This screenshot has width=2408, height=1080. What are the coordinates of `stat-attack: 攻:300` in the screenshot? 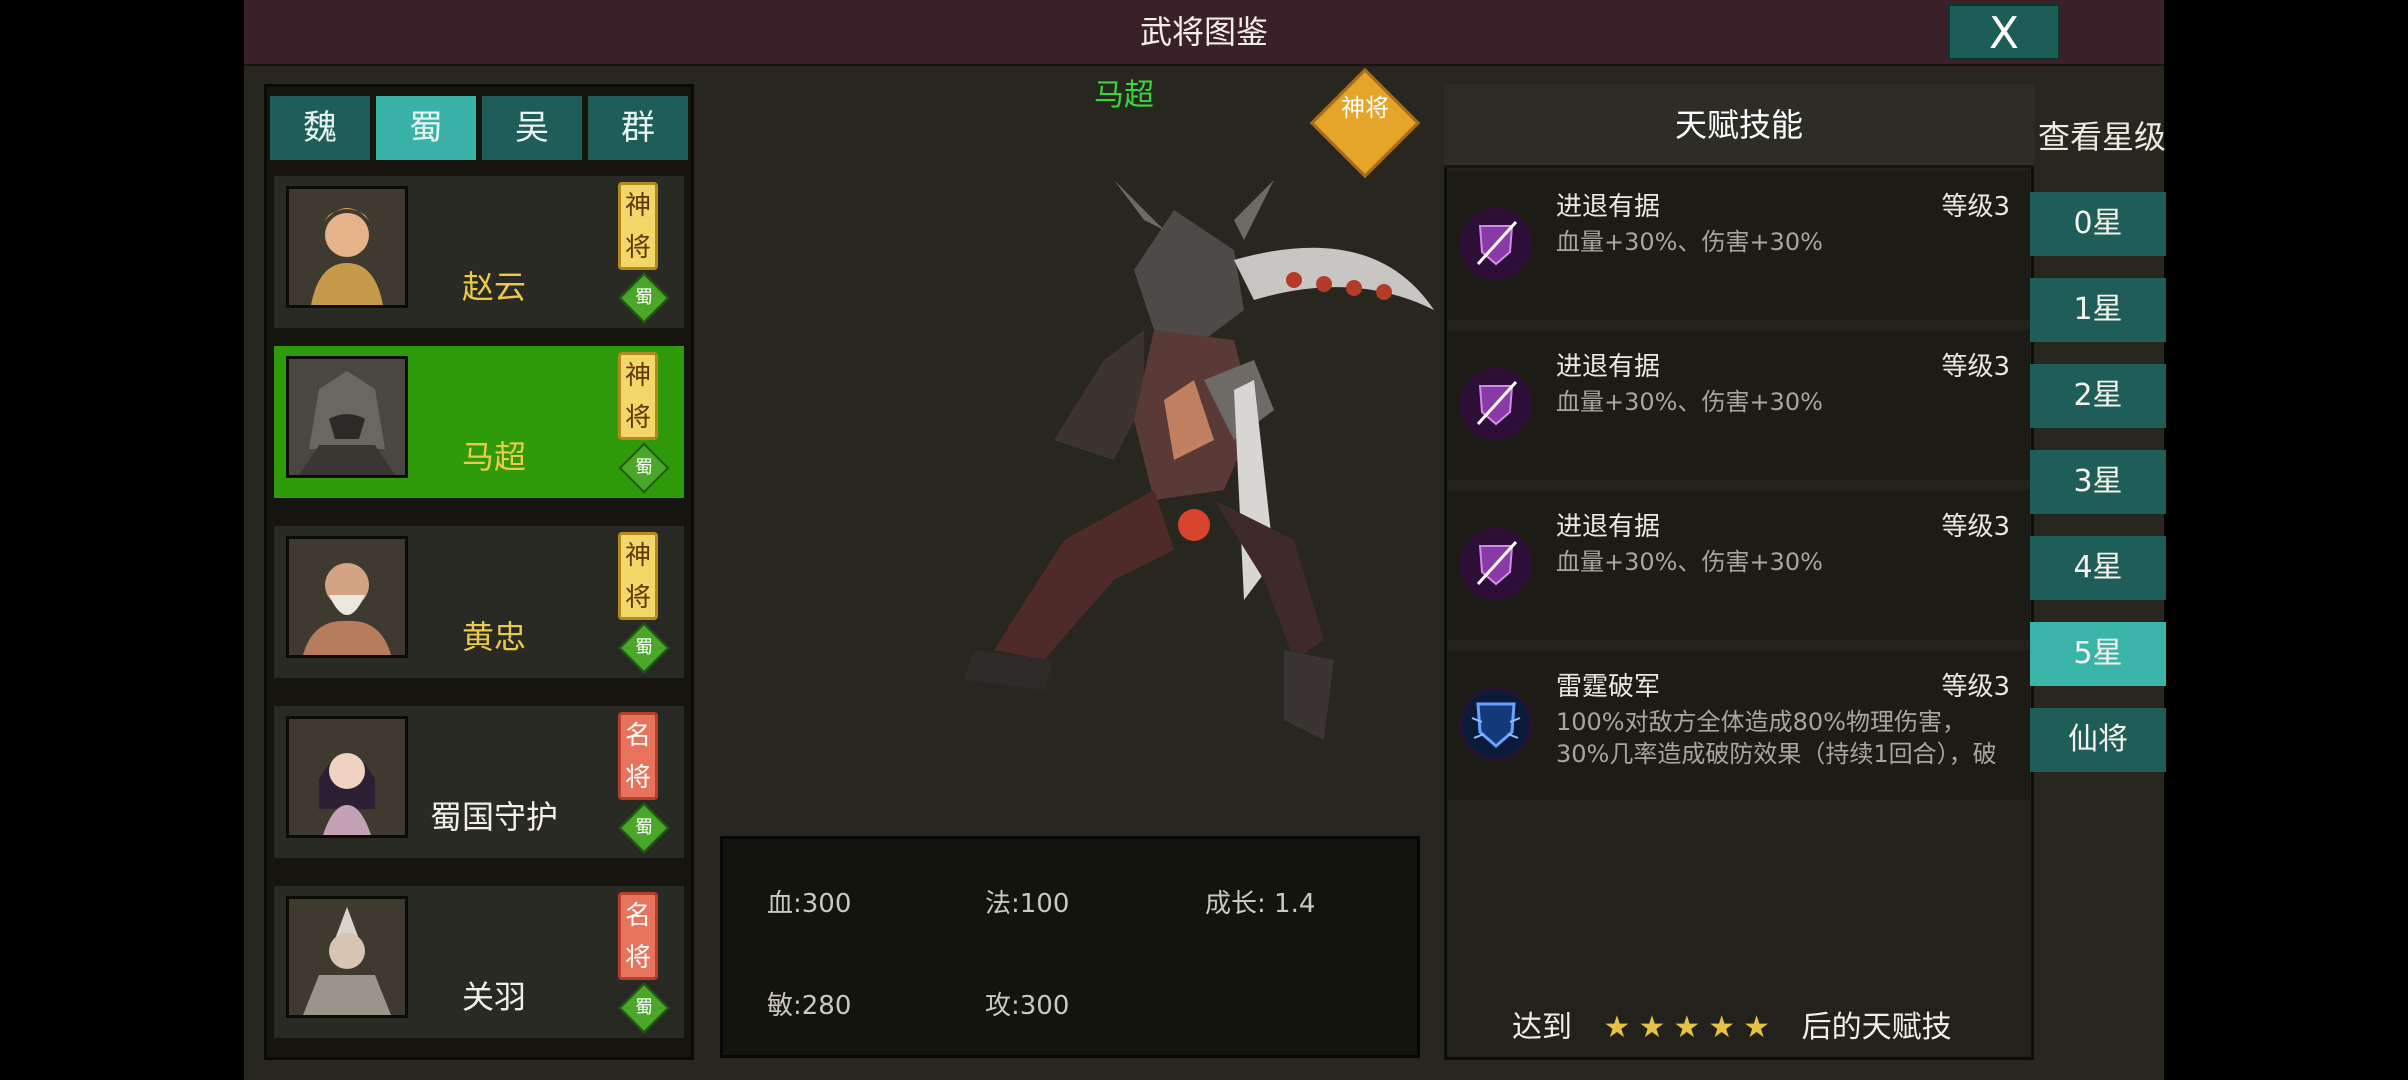 It's located at (1027, 1006).